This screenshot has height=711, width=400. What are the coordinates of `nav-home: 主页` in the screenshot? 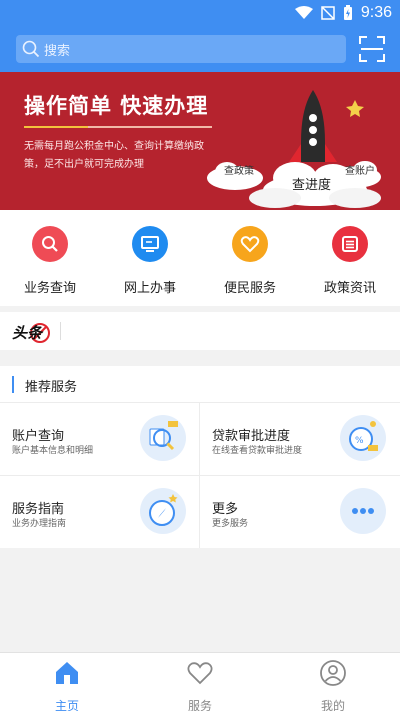 It's located at (67, 685).